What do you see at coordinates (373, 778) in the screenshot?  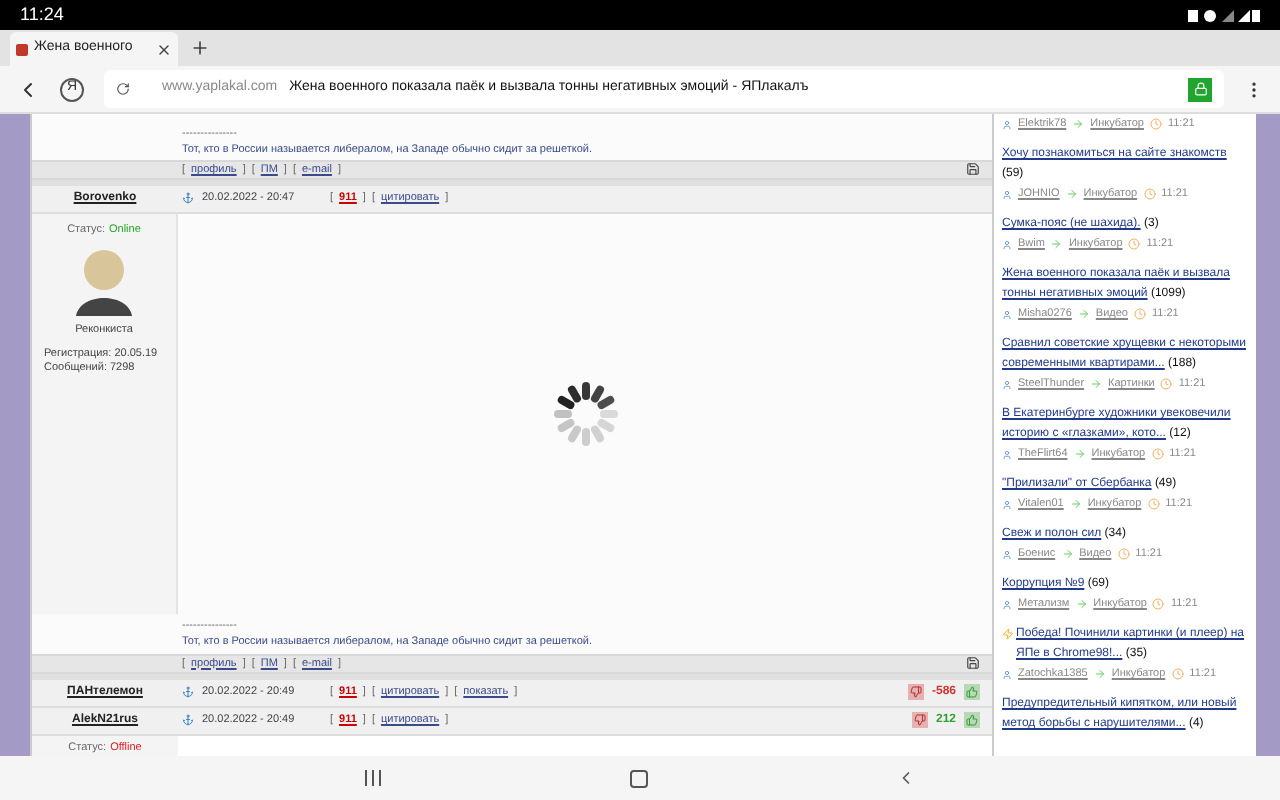 I see `recent-apps-icon` at bounding box center [373, 778].